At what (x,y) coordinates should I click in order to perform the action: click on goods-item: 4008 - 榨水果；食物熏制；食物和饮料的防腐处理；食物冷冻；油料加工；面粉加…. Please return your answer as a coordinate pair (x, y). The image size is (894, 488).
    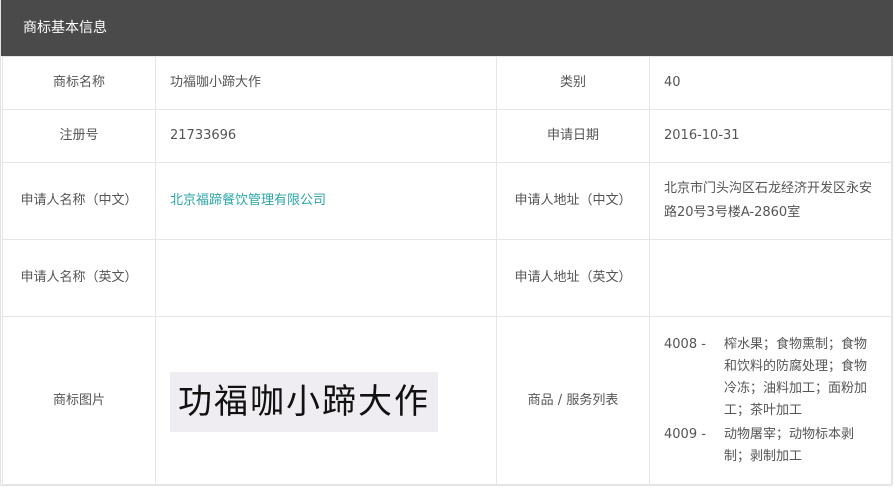
    Looking at the image, I should click on (771, 378).